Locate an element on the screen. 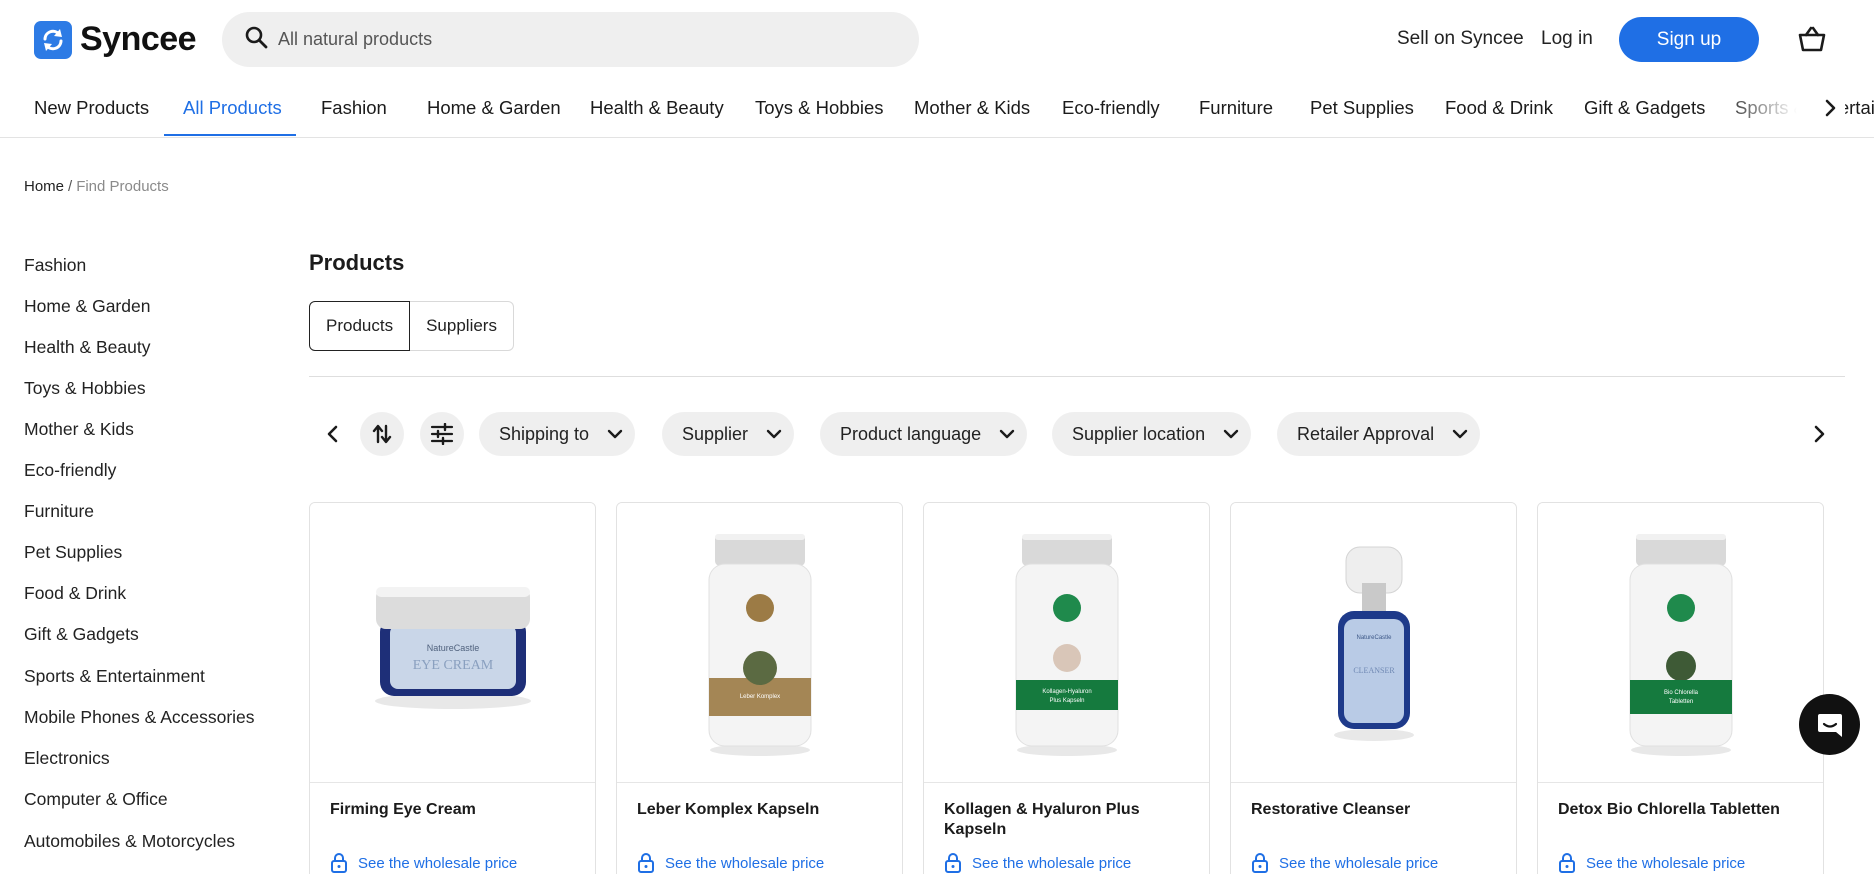 The width and height of the screenshot is (1874, 874). tab-food-drink: Food & Drink is located at coordinates (1499, 108).